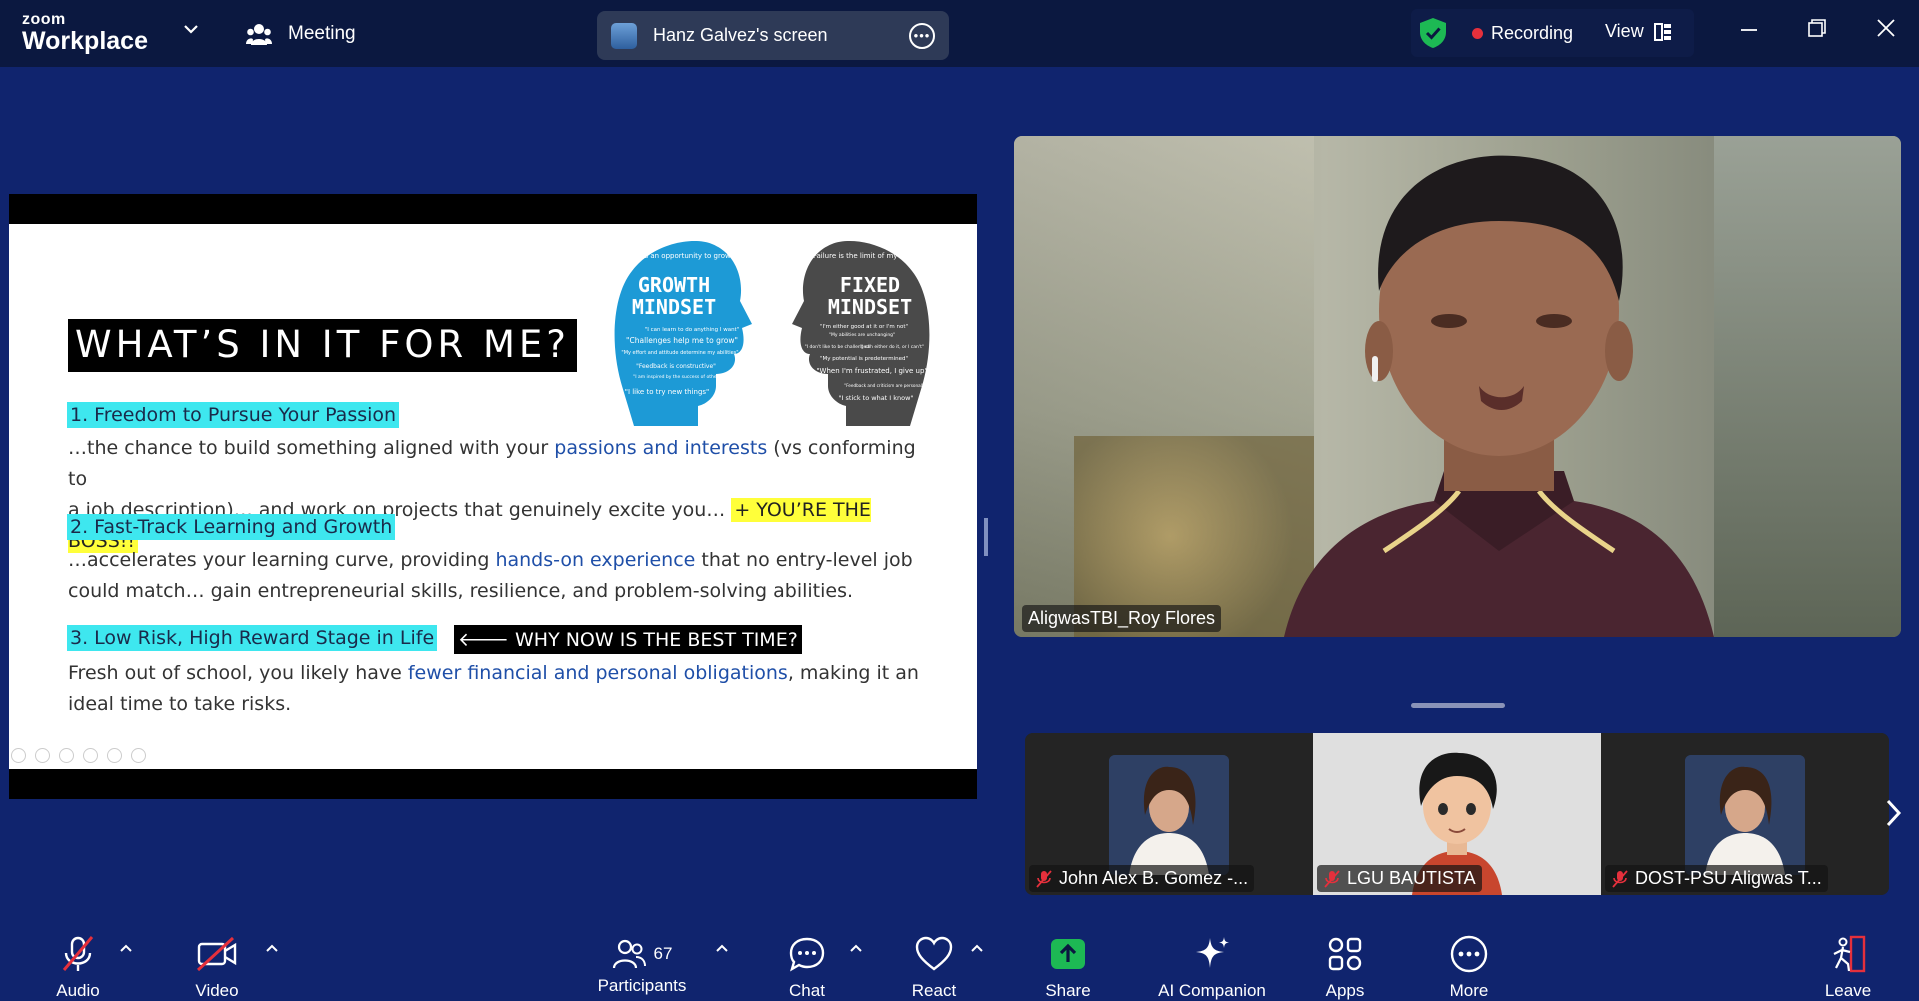 The image size is (1919, 1001). Describe the element at coordinates (722, 948) in the screenshot. I see `participants-options-chevron-icon` at that location.